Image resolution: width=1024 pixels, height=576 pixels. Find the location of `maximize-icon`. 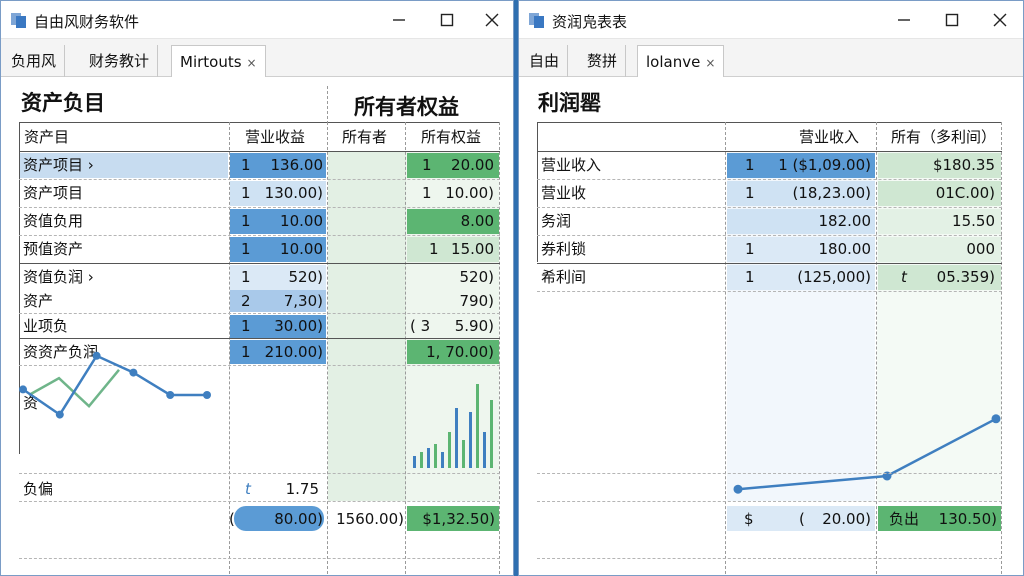

maximize-icon is located at coordinates (447, 20).